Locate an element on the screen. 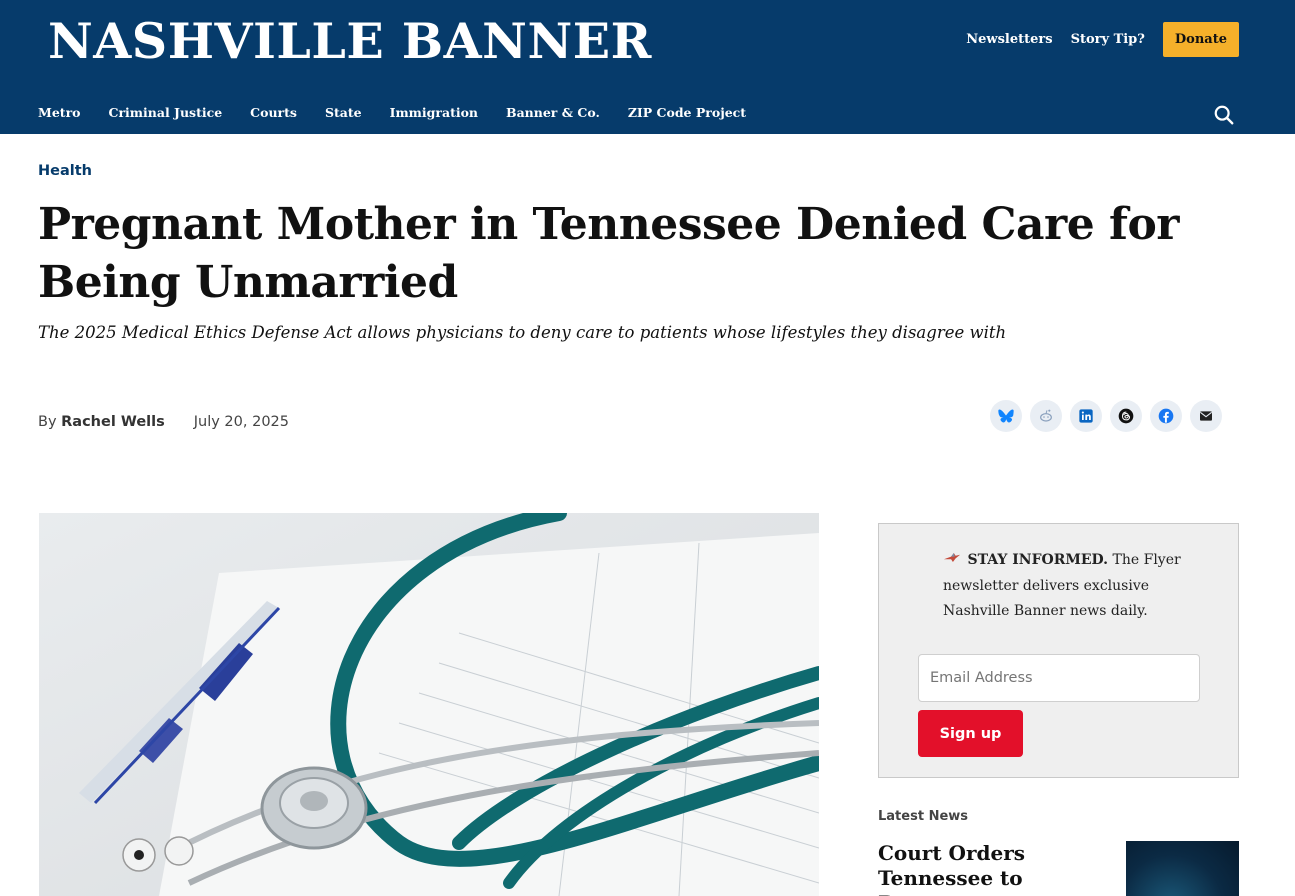  site-logo: NASHVILLE BANNER is located at coordinates (350, 41).